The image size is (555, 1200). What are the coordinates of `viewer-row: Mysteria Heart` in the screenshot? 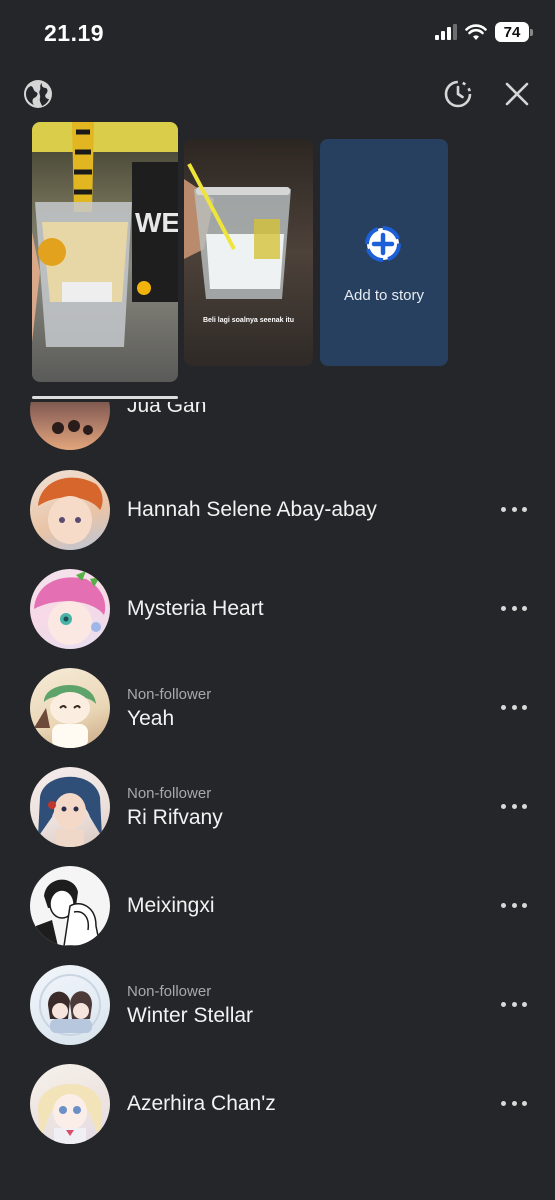 It's located at (277, 610).